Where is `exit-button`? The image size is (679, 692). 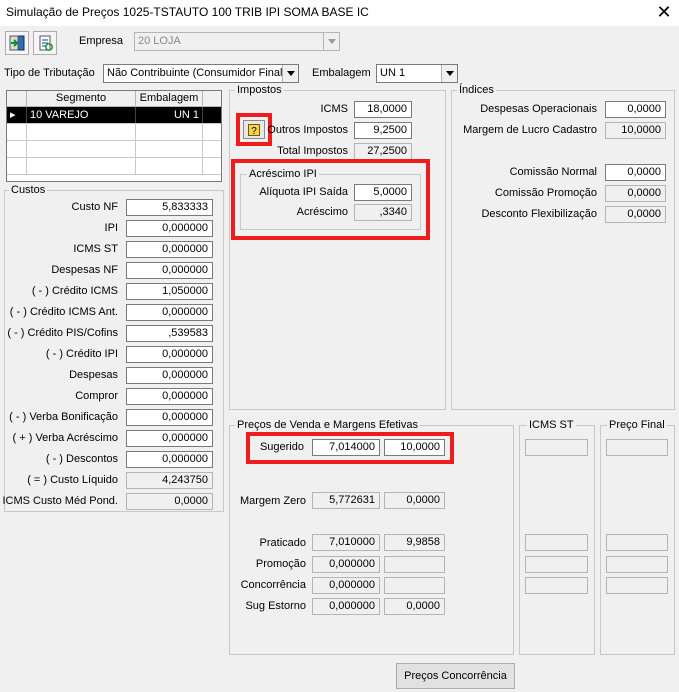 exit-button is located at coordinates (17, 43).